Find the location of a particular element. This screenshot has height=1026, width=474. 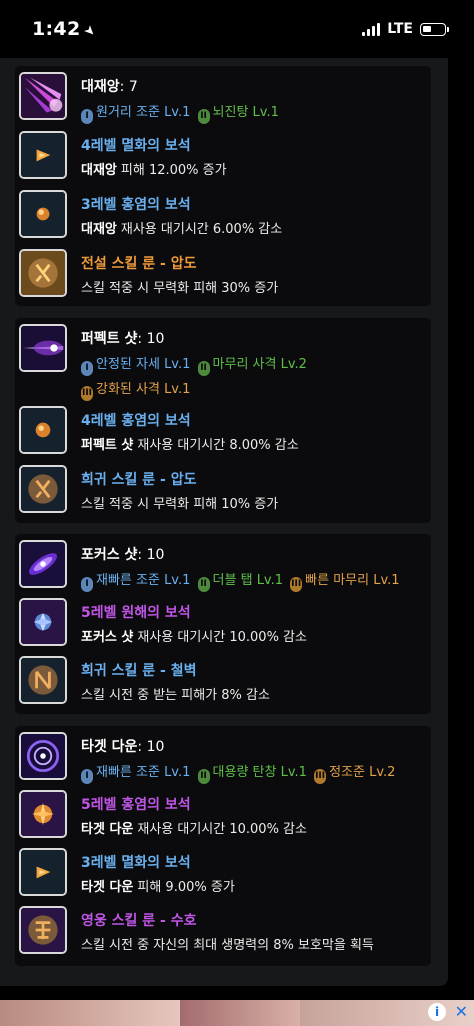

gem-row: 5레벨 원해의 보석 포커스 샷 재사용 대기시간 10.00% 감소 is located at coordinates (221, 624).